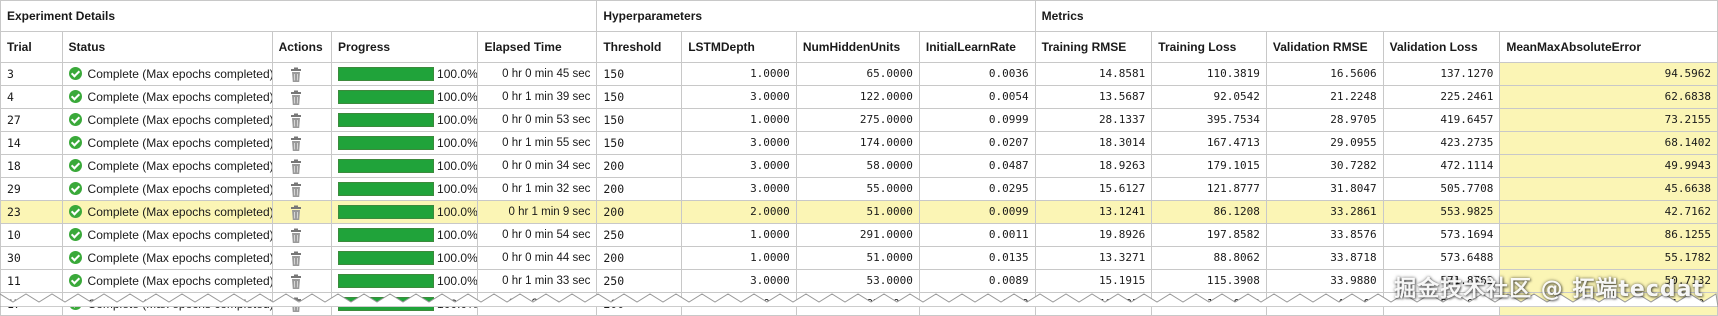  Describe the element at coordinates (1441, 212) in the screenshot. I see `validation-loss-cell: 553.9825` at that location.